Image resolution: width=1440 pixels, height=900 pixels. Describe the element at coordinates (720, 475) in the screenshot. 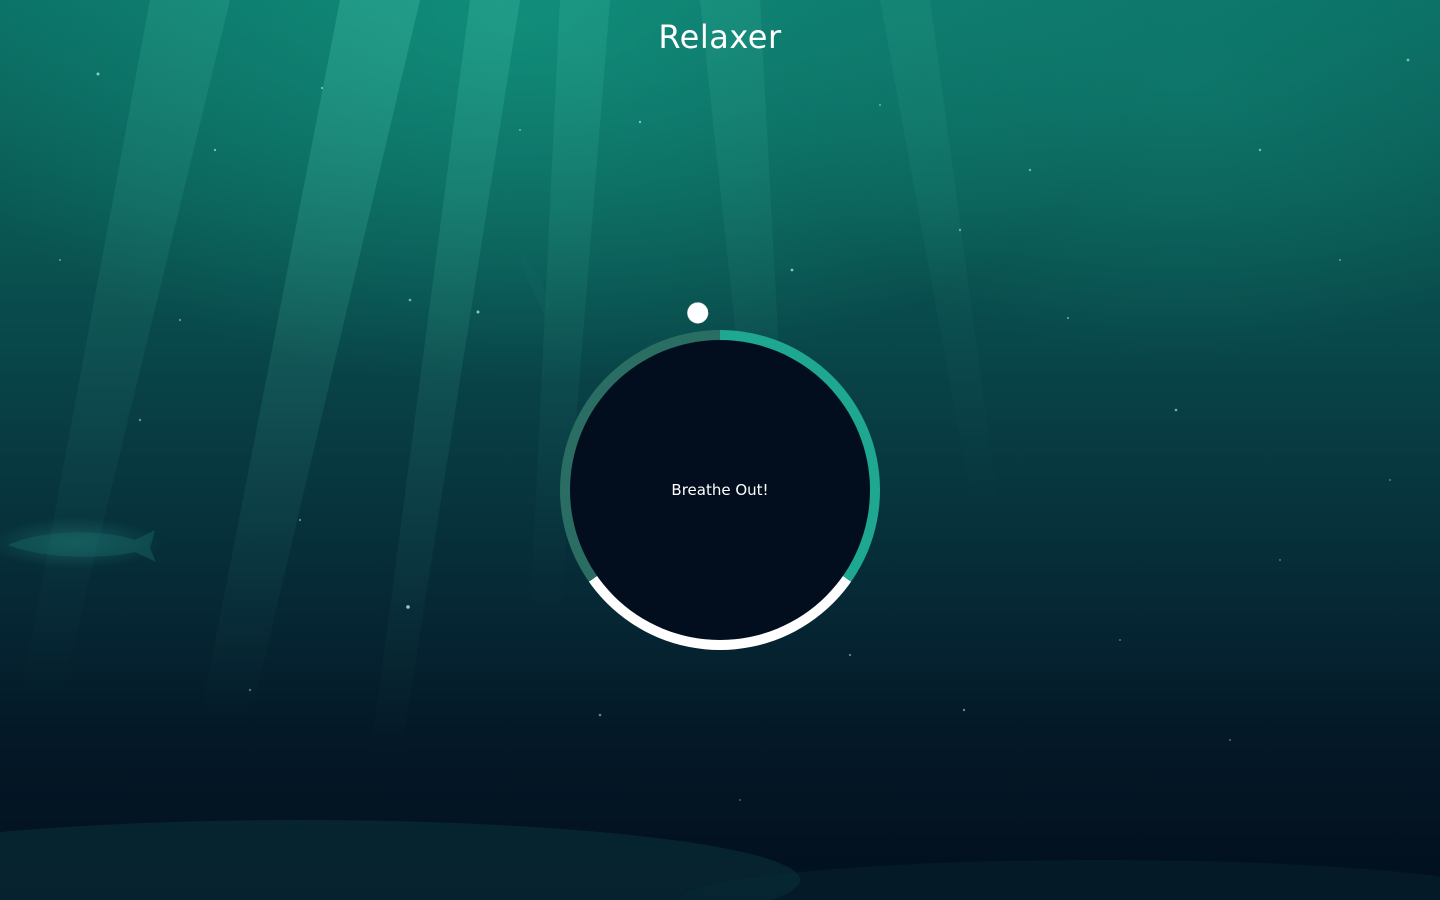

I see `breathing-circle: Breathe Out!` at that location.